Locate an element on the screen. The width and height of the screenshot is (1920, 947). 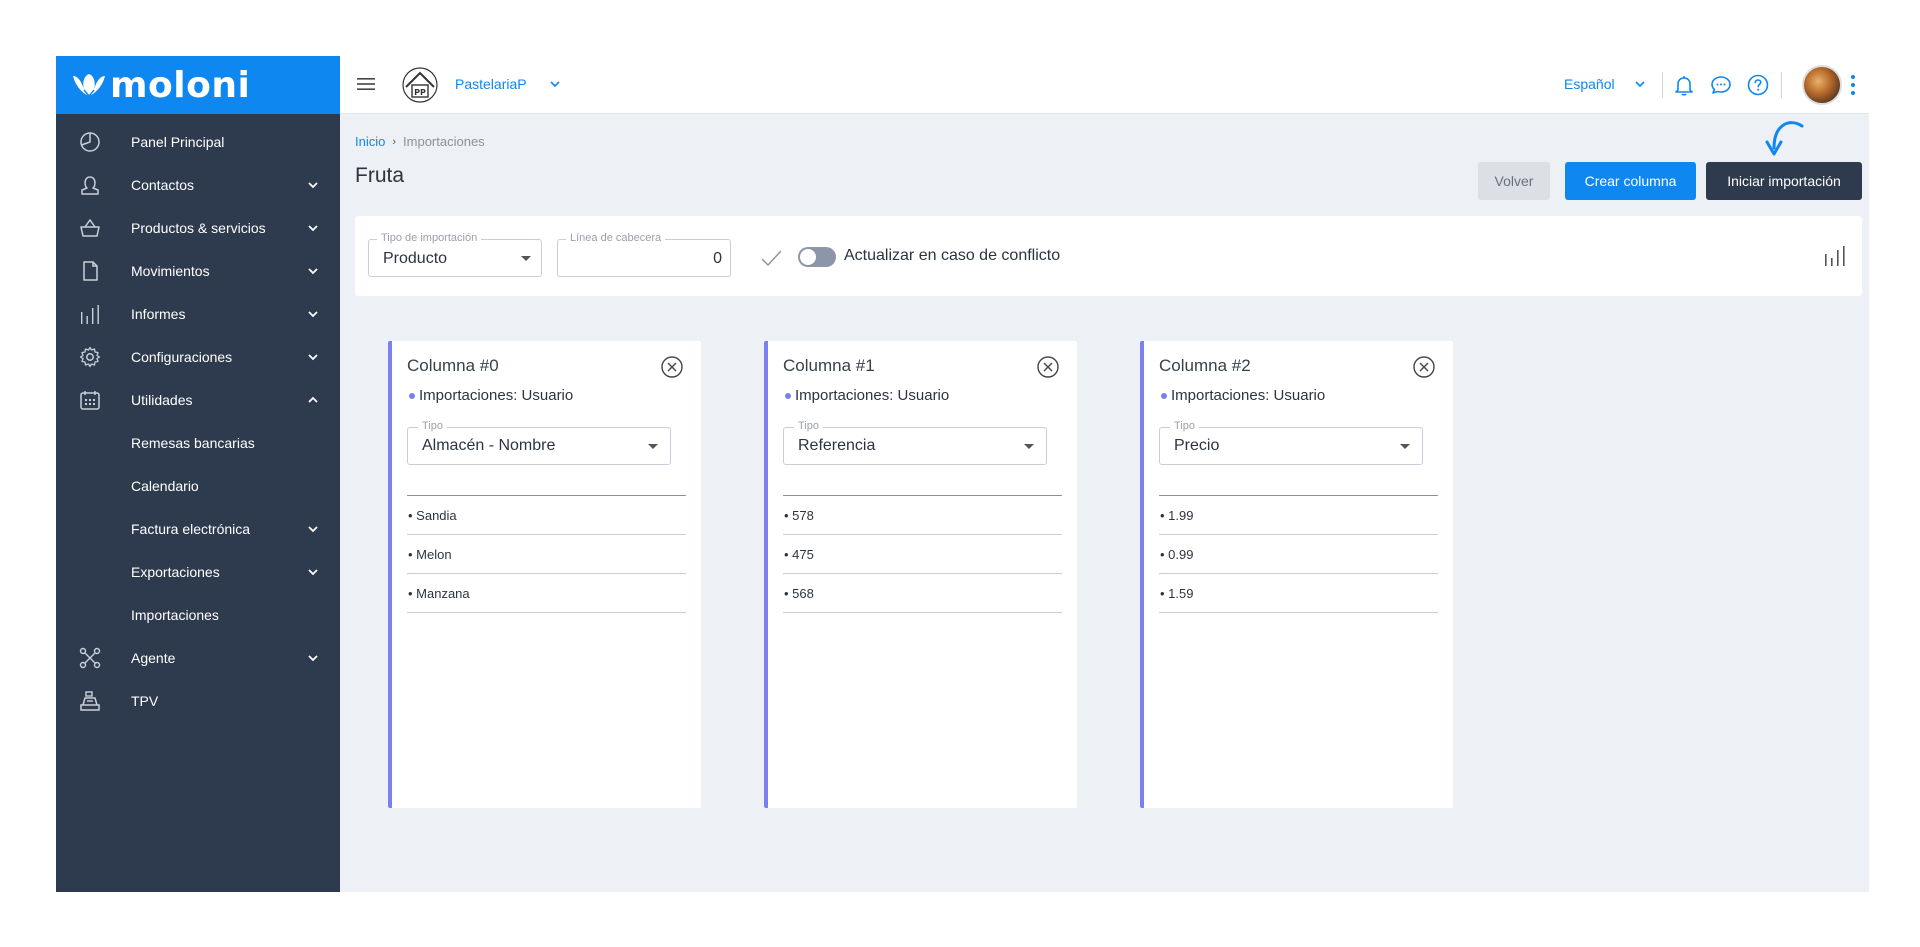
back-button: Volver is located at coordinates (1514, 181).